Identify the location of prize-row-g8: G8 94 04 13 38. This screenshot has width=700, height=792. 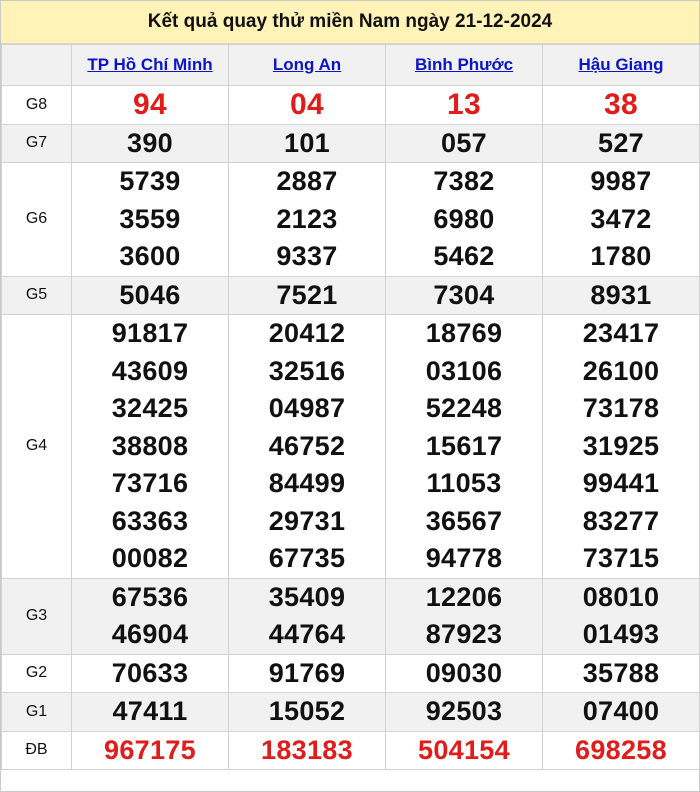
(350, 105).